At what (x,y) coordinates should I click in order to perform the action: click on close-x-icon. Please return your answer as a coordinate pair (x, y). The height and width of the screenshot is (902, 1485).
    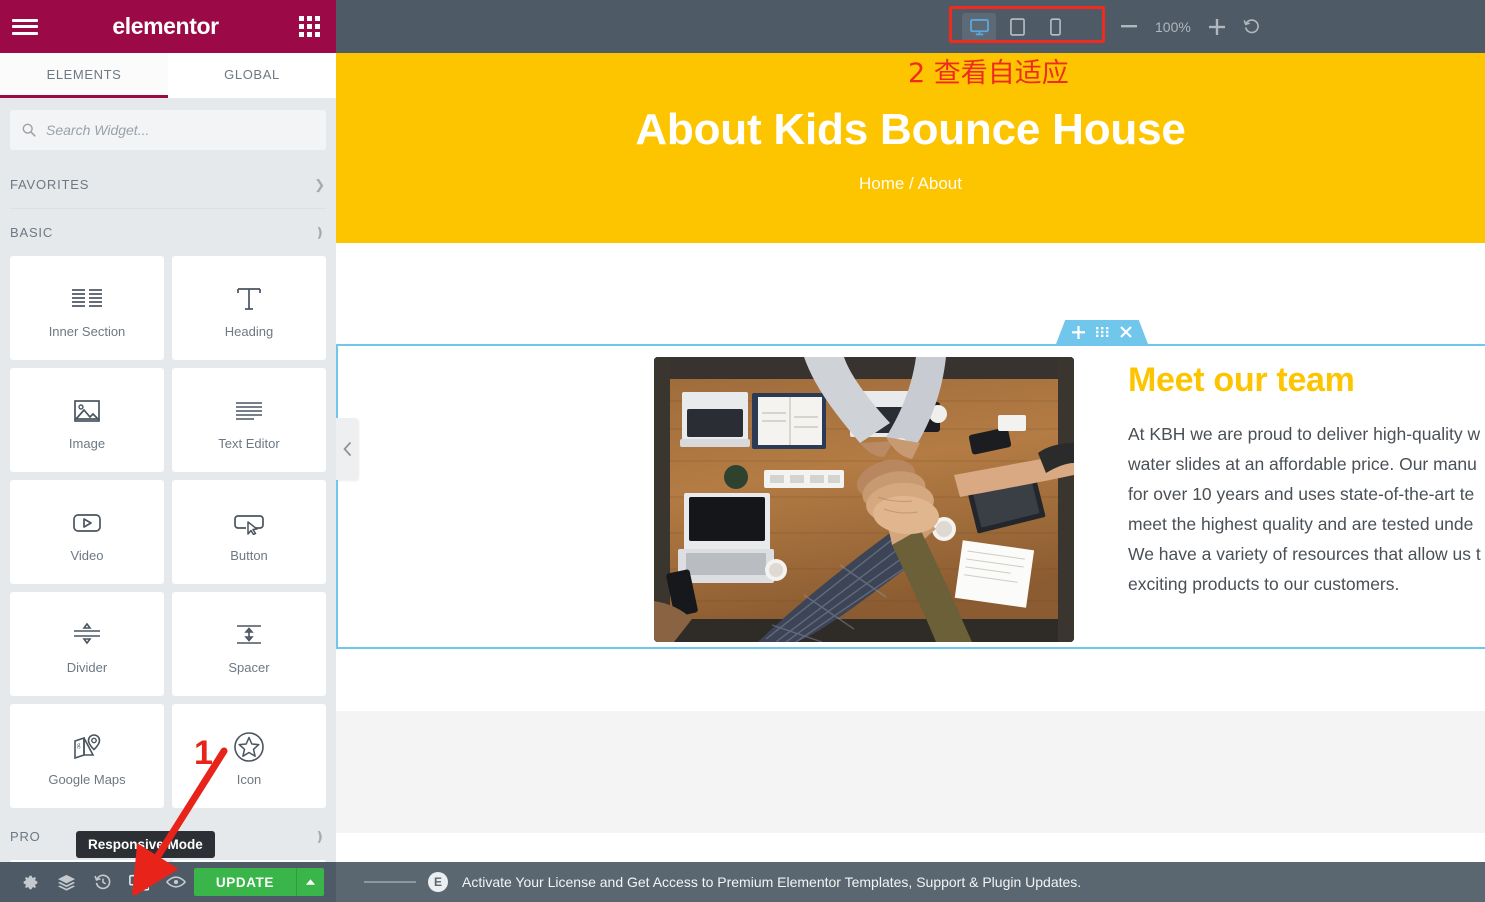
    Looking at the image, I should click on (1126, 332).